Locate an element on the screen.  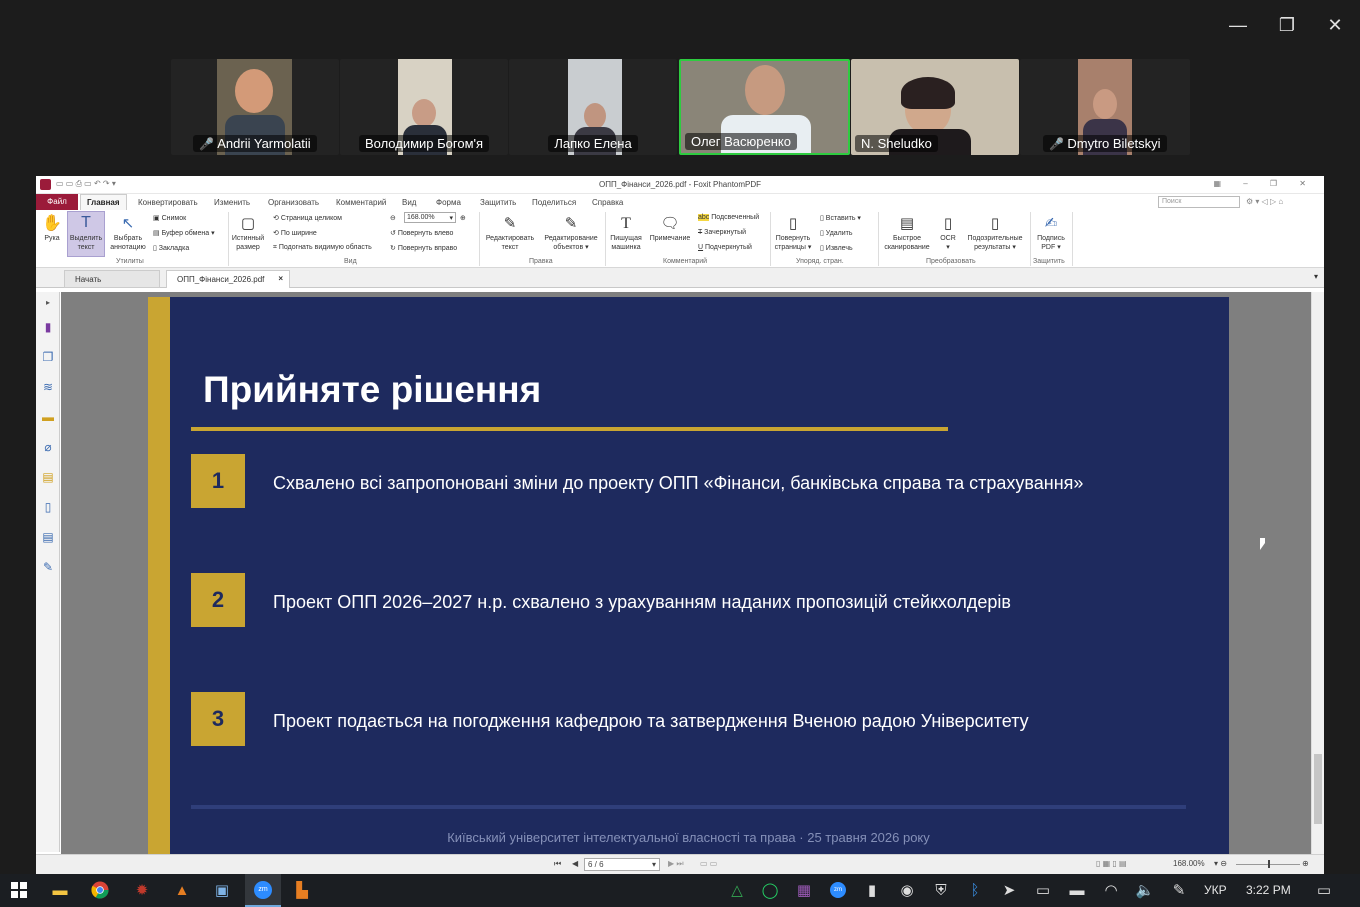
meet-tray-icon: ▭ is located at coordinates (1043, 890).